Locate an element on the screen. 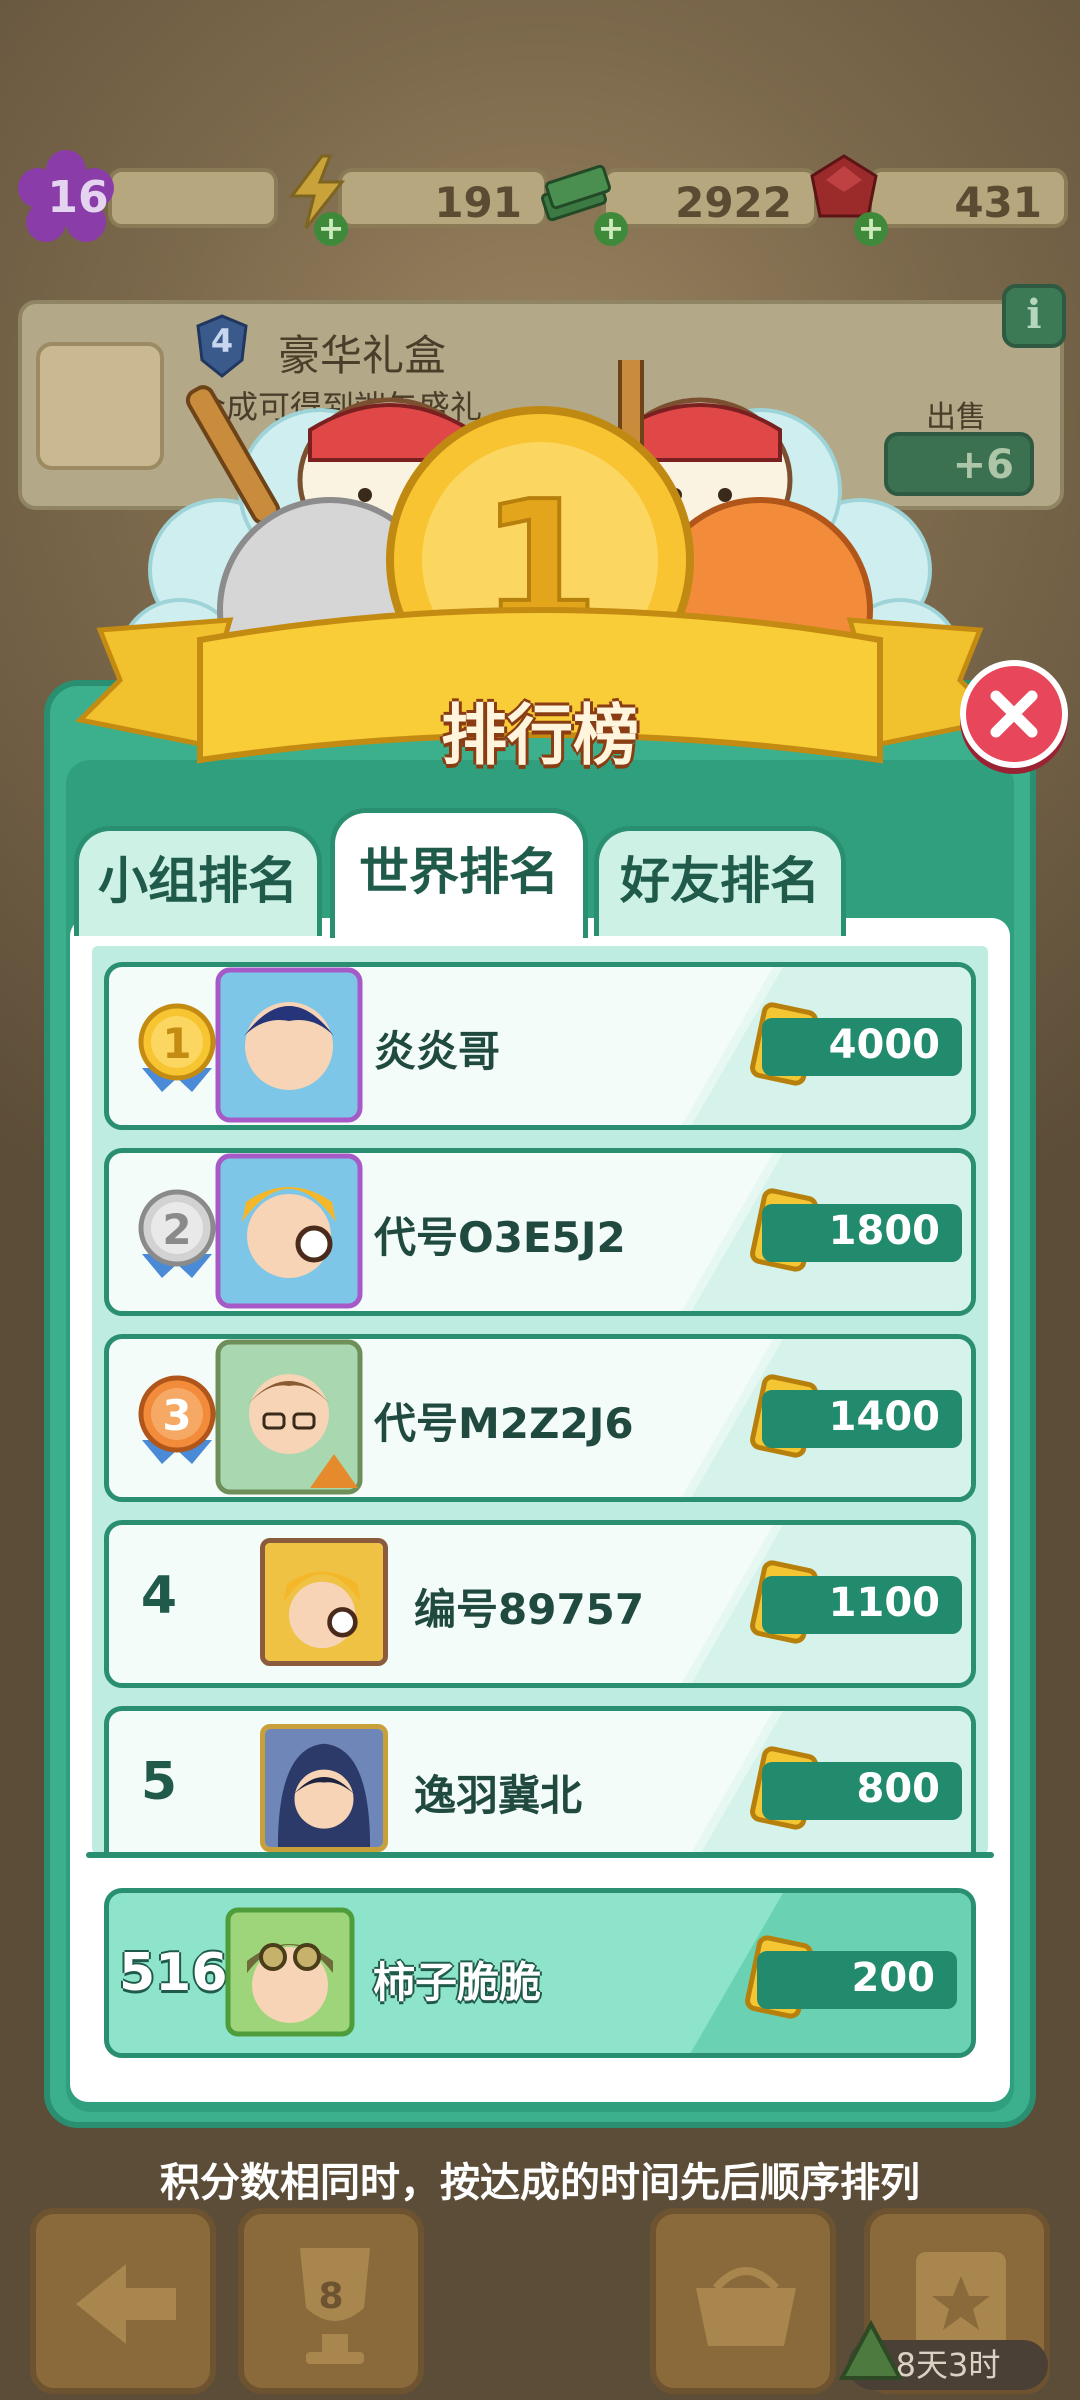 This screenshot has width=1080, height=2400. energy-plus-icon: + is located at coordinates (331, 229).